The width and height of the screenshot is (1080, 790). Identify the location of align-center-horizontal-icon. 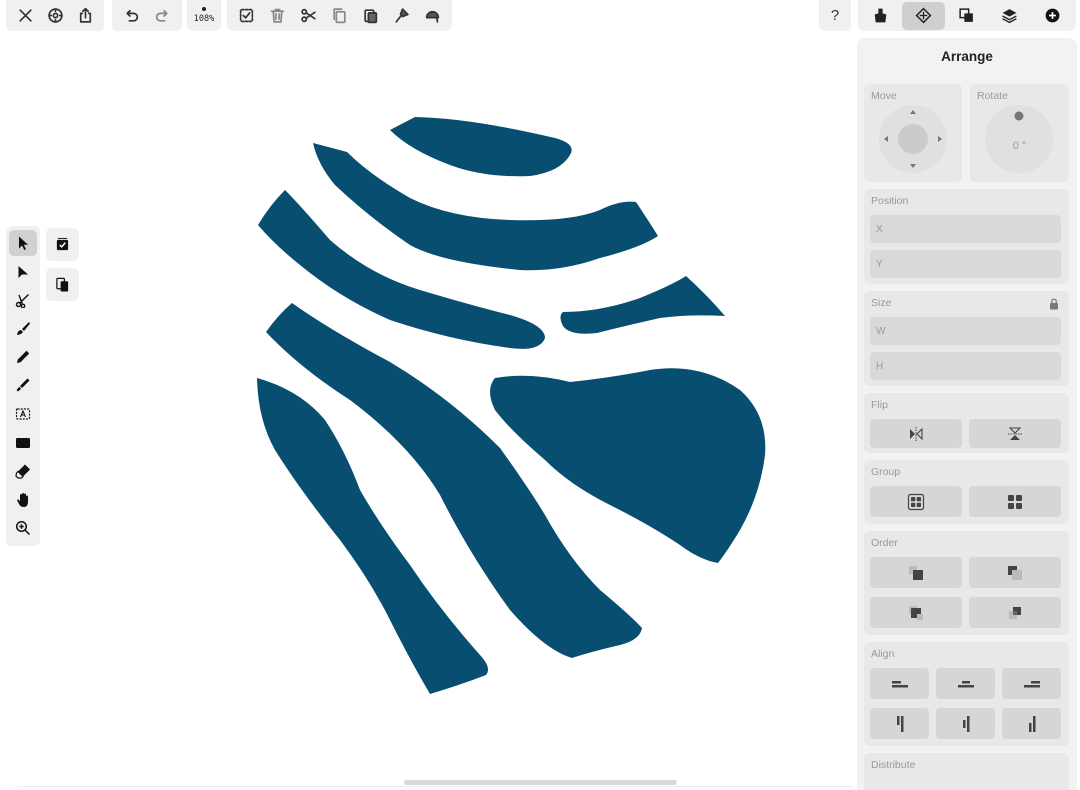
(965, 683).